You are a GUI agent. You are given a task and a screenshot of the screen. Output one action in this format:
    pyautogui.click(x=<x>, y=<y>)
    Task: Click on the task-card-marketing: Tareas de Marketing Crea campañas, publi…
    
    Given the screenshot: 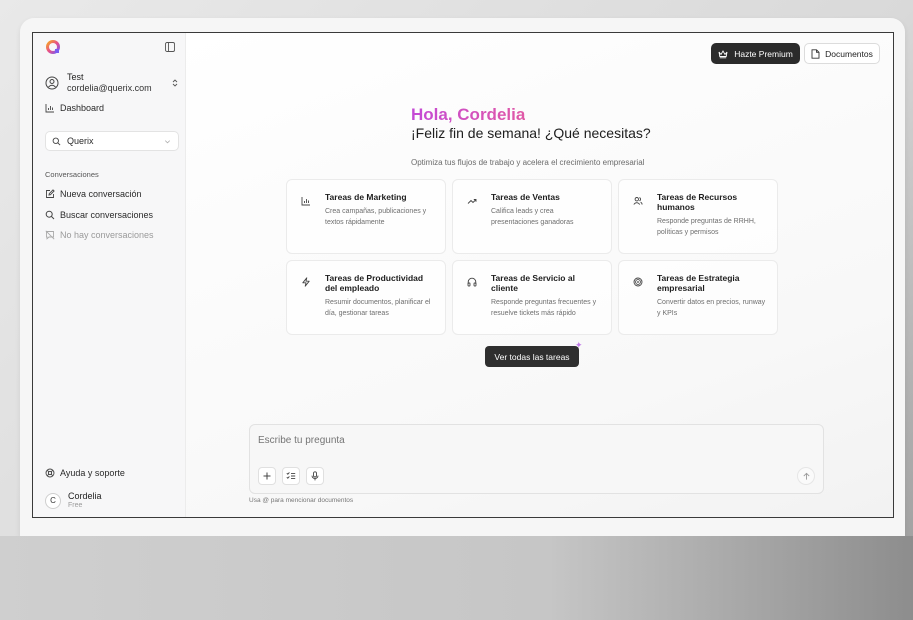 What is the action you would take?
    pyautogui.click(x=366, y=216)
    